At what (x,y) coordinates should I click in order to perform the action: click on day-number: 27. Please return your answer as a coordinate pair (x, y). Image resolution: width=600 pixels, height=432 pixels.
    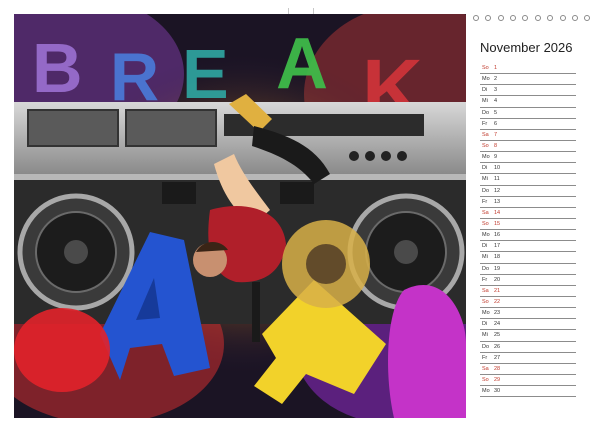
    Looking at the image, I should click on (497, 357).